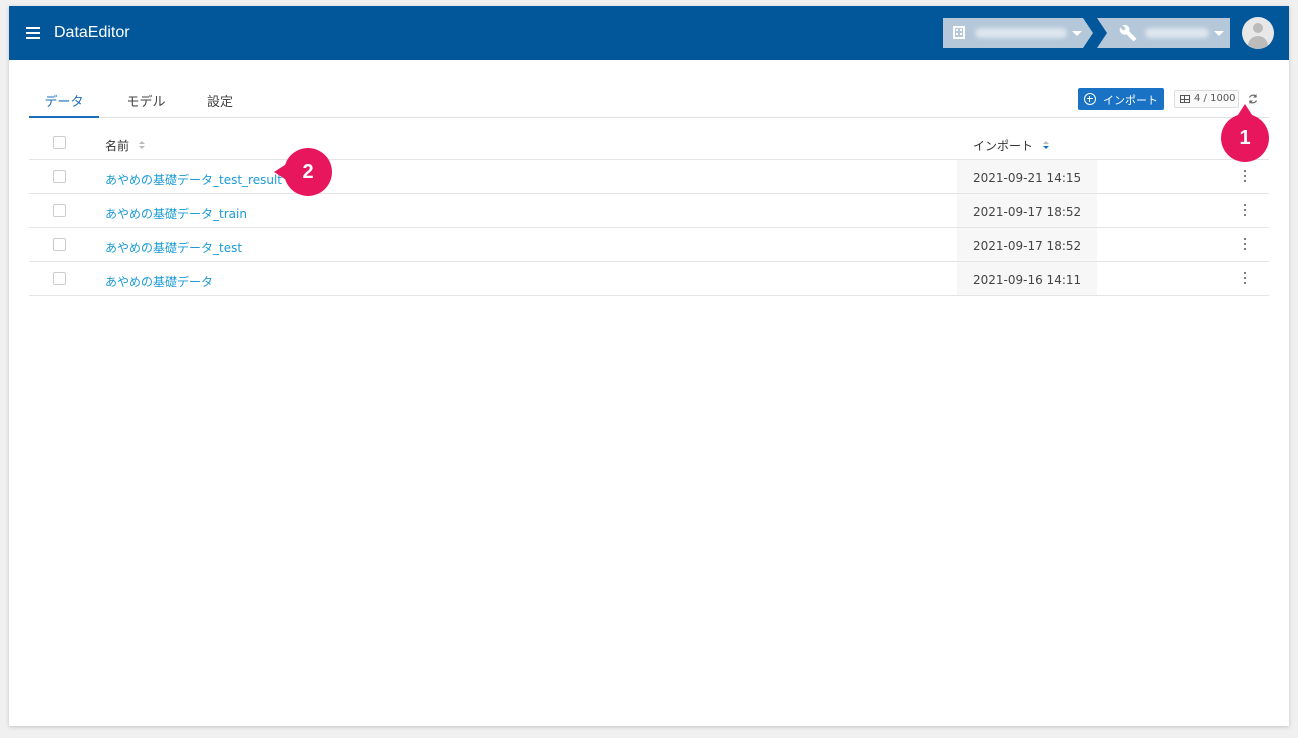 The image size is (1298, 738). I want to click on workspace-selector, so click(1163, 33).